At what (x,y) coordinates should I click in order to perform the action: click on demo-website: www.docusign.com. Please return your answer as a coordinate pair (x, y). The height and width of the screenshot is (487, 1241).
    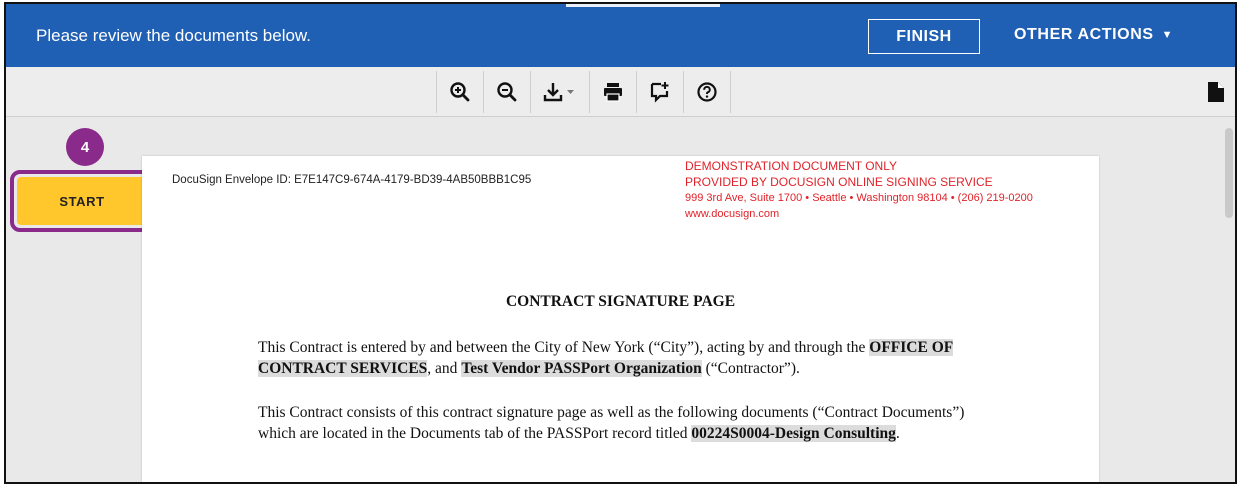
    Looking at the image, I should click on (732, 214).